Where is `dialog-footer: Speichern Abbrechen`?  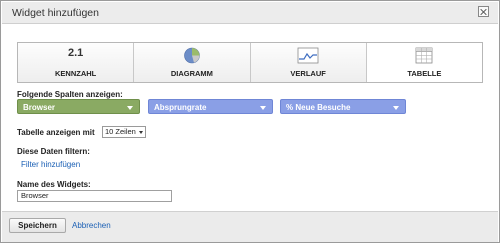
dialog-footer: Speichern Abbrechen is located at coordinates (250, 226).